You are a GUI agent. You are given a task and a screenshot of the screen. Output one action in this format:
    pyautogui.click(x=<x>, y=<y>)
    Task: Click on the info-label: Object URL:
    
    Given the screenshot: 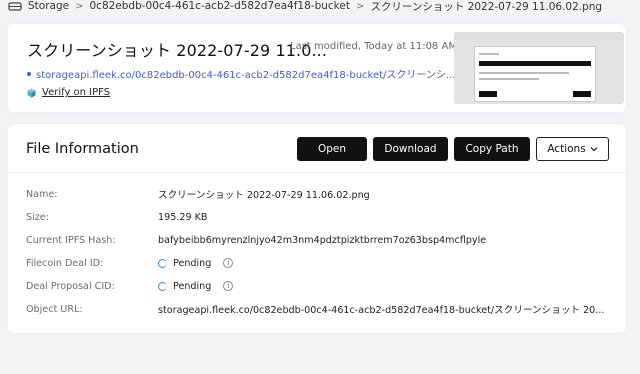 What is the action you would take?
    pyautogui.click(x=54, y=309)
    